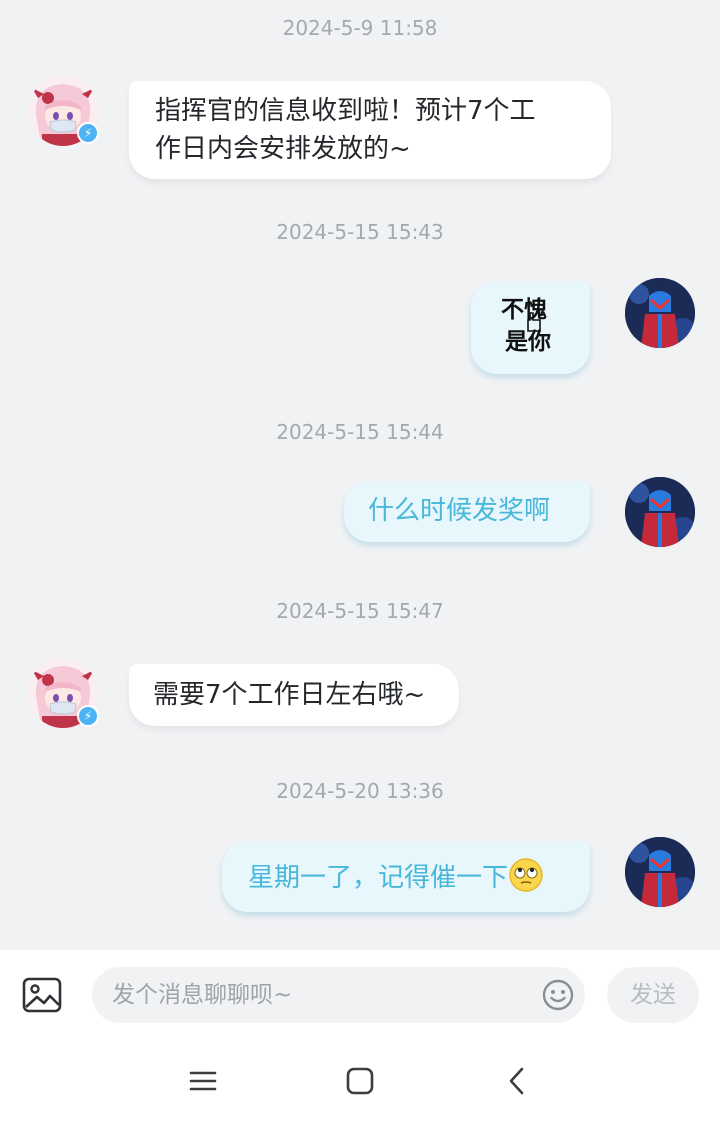 The width and height of the screenshot is (720, 1123). I want to click on emoji-button, so click(558, 995).